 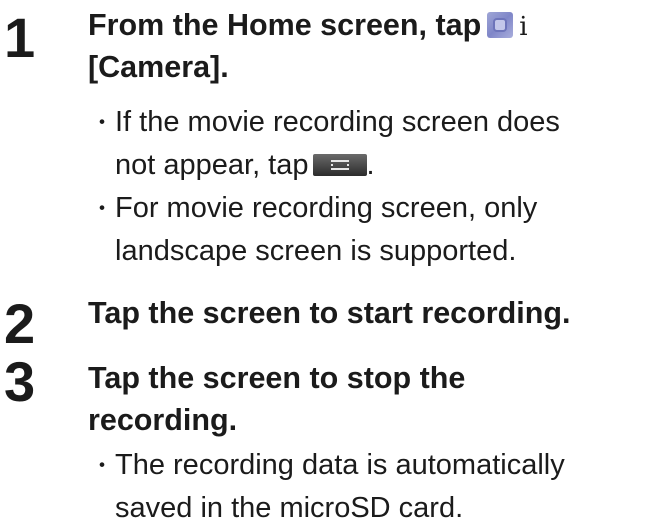 I want to click on step-1-number: 1, so click(x=19, y=37).